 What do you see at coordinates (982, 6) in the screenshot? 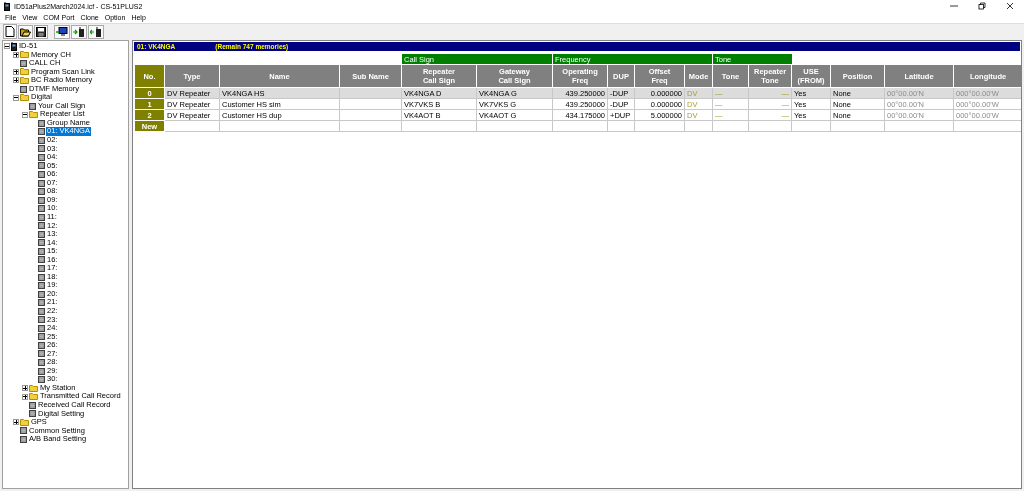
I see `restore-icon` at bounding box center [982, 6].